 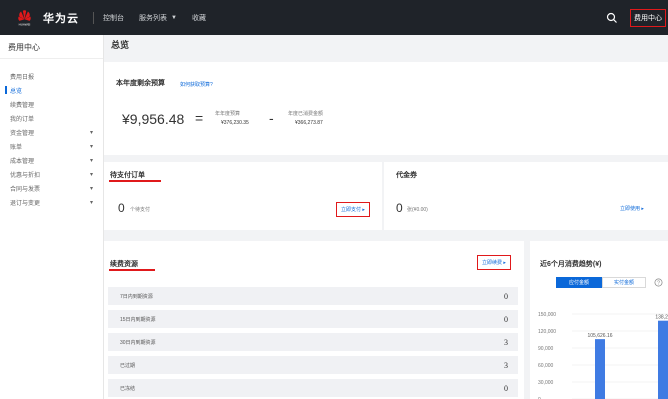 I want to click on pending-orders-count: 0, so click(x=121, y=208).